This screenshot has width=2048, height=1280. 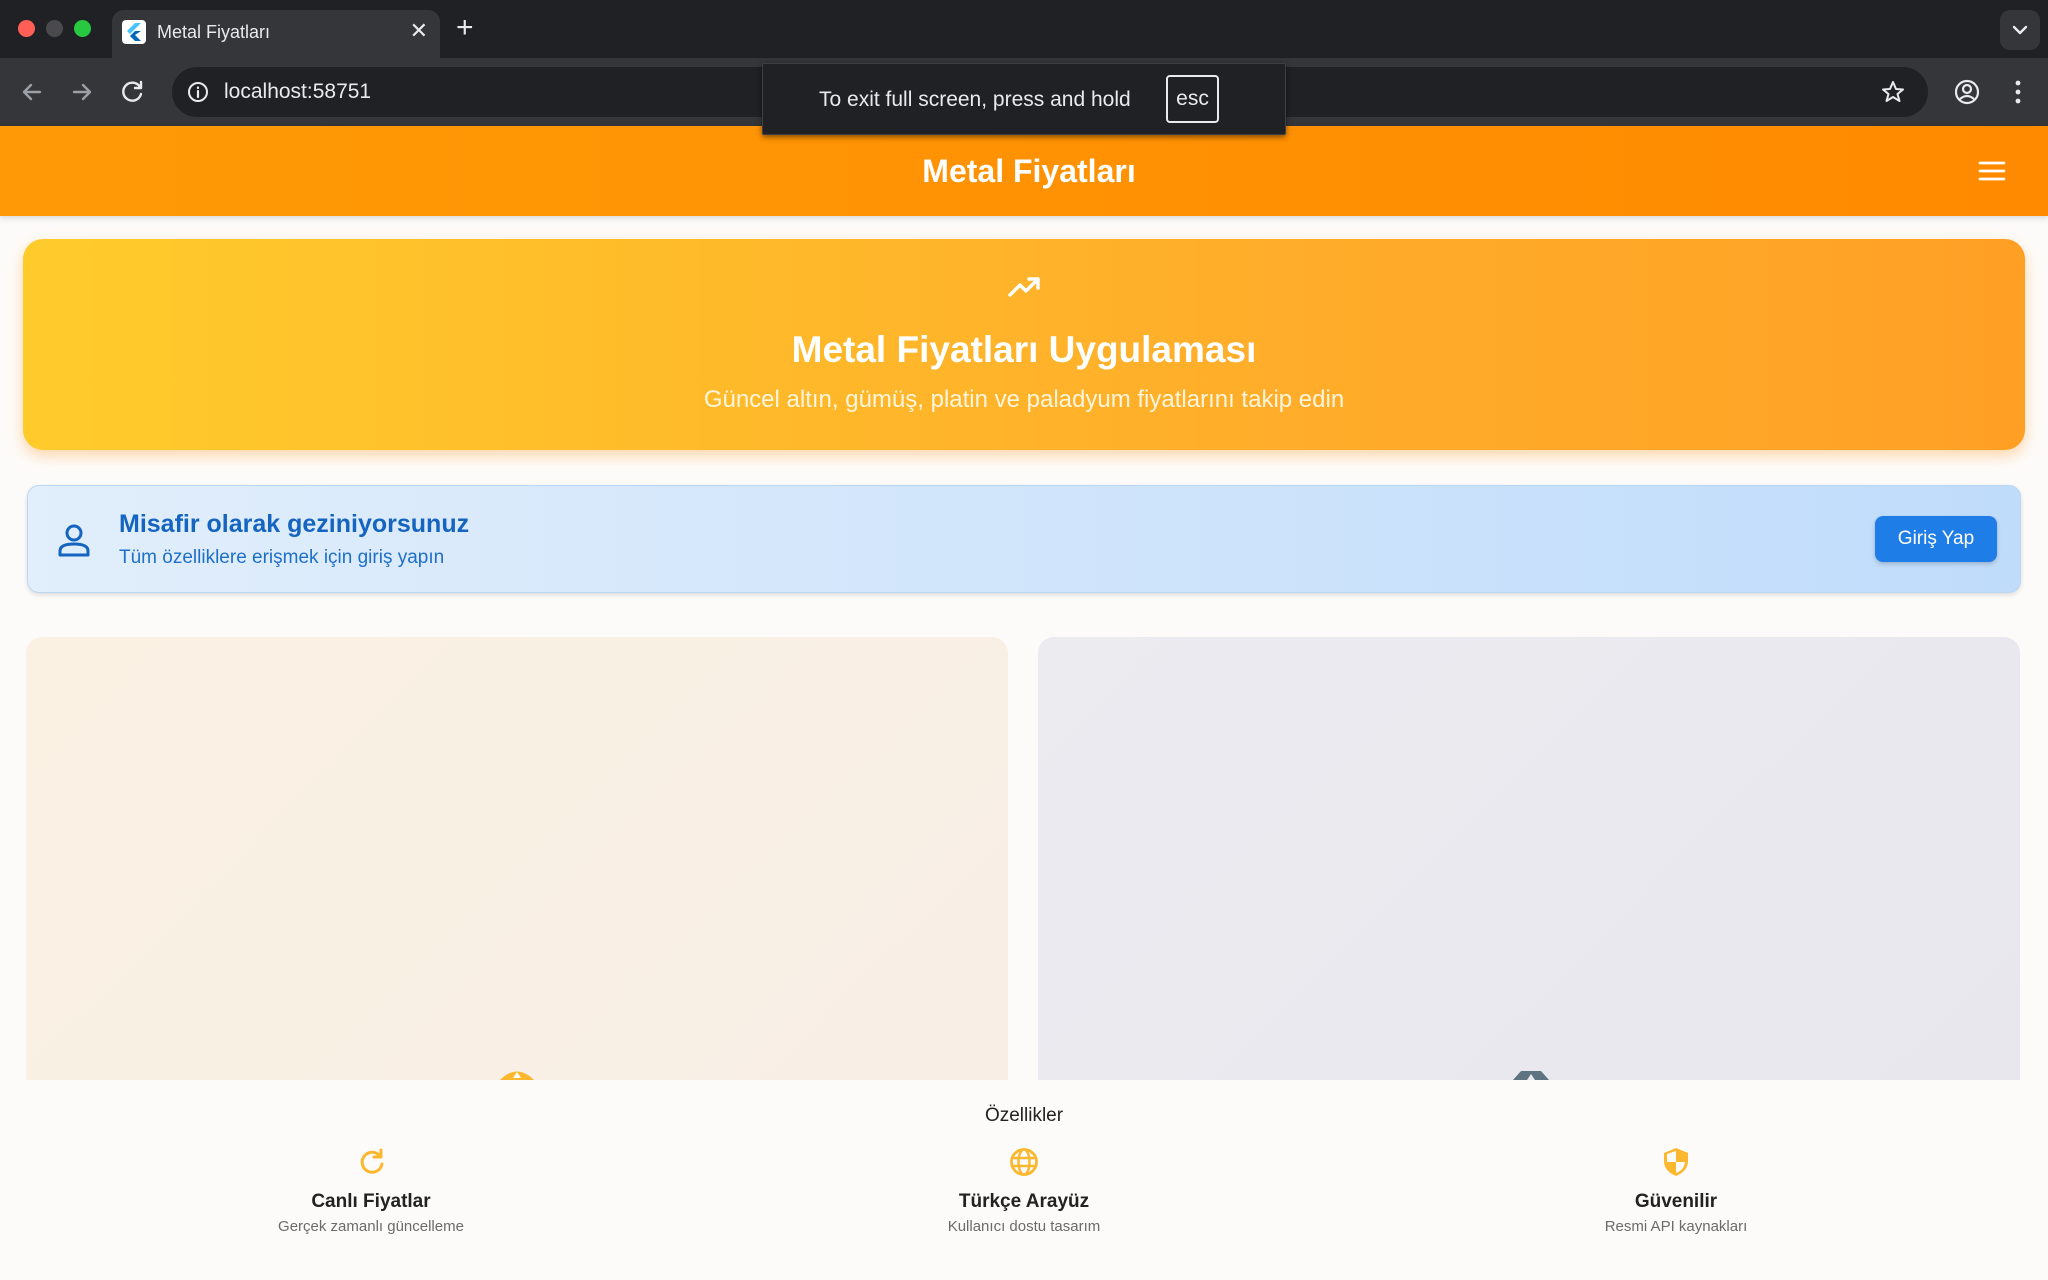 What do you see at coordinates (1024, 1115) in the screenshot?
I see `features-heading: Özellikler` at bounding box center [1024, 1115].